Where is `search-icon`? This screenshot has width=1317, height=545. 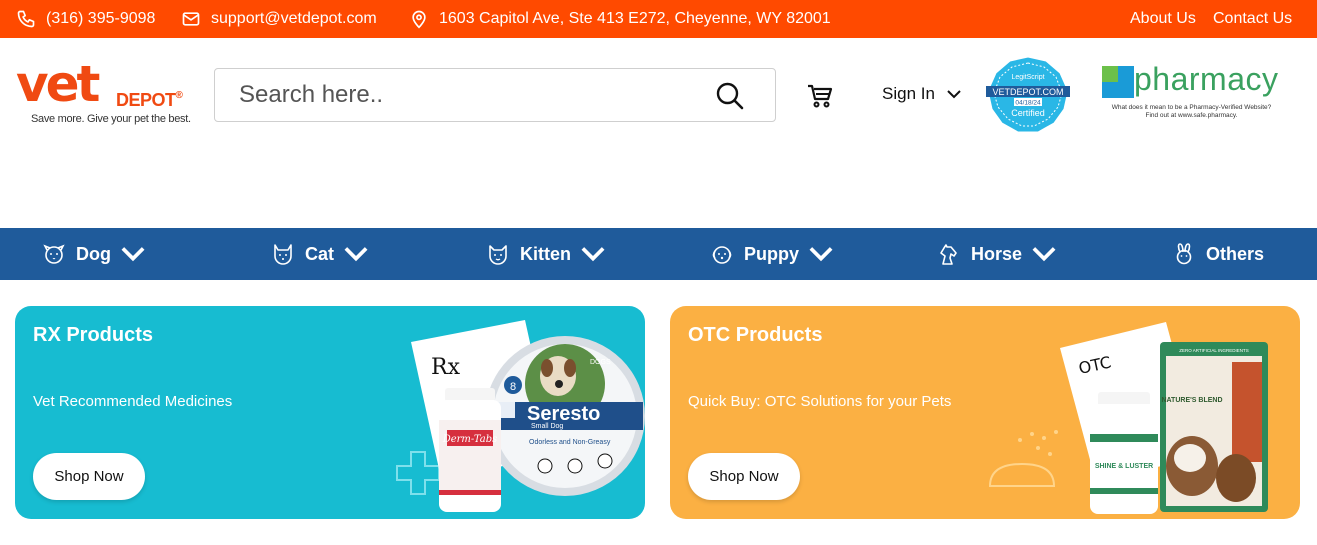 search-icon is located at coordinates (730, 96).